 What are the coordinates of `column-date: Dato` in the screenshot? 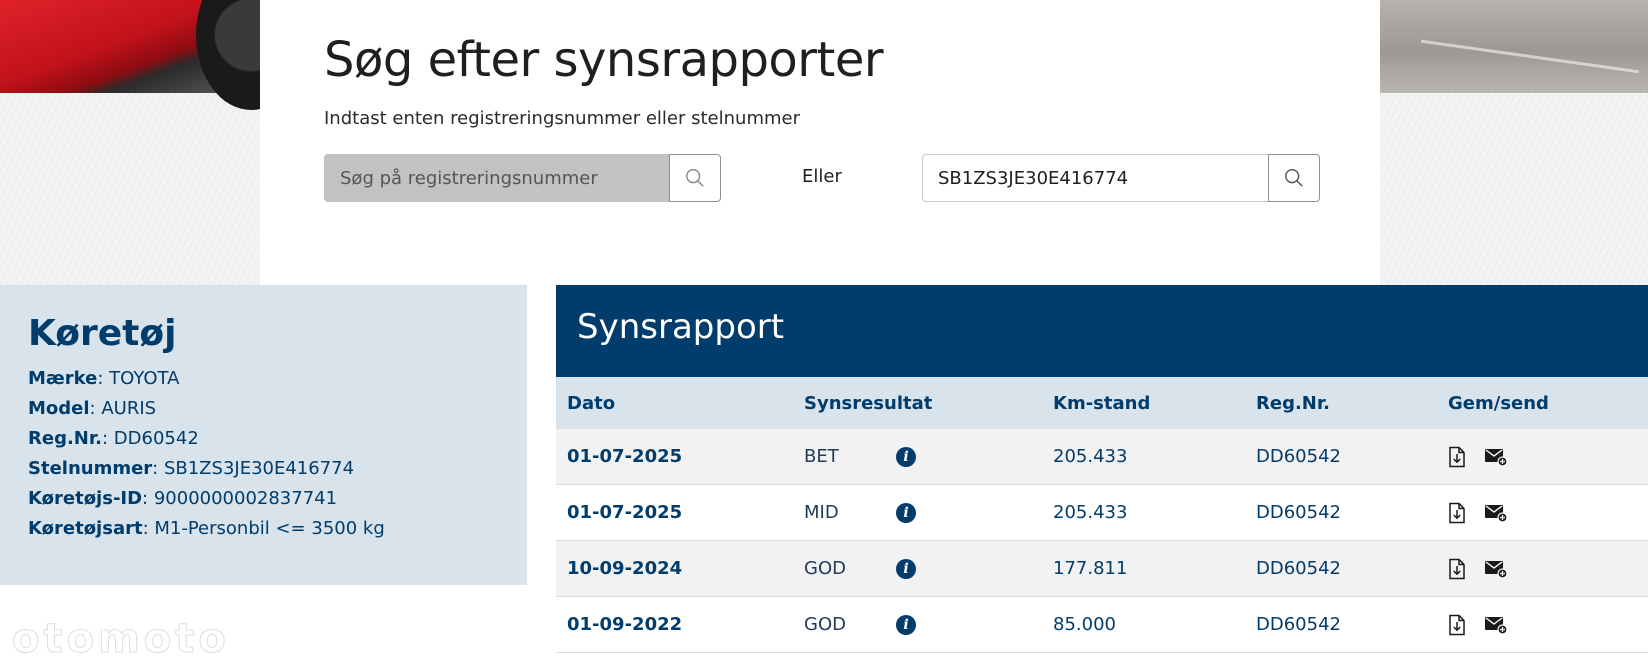 It's located at (591, 403).